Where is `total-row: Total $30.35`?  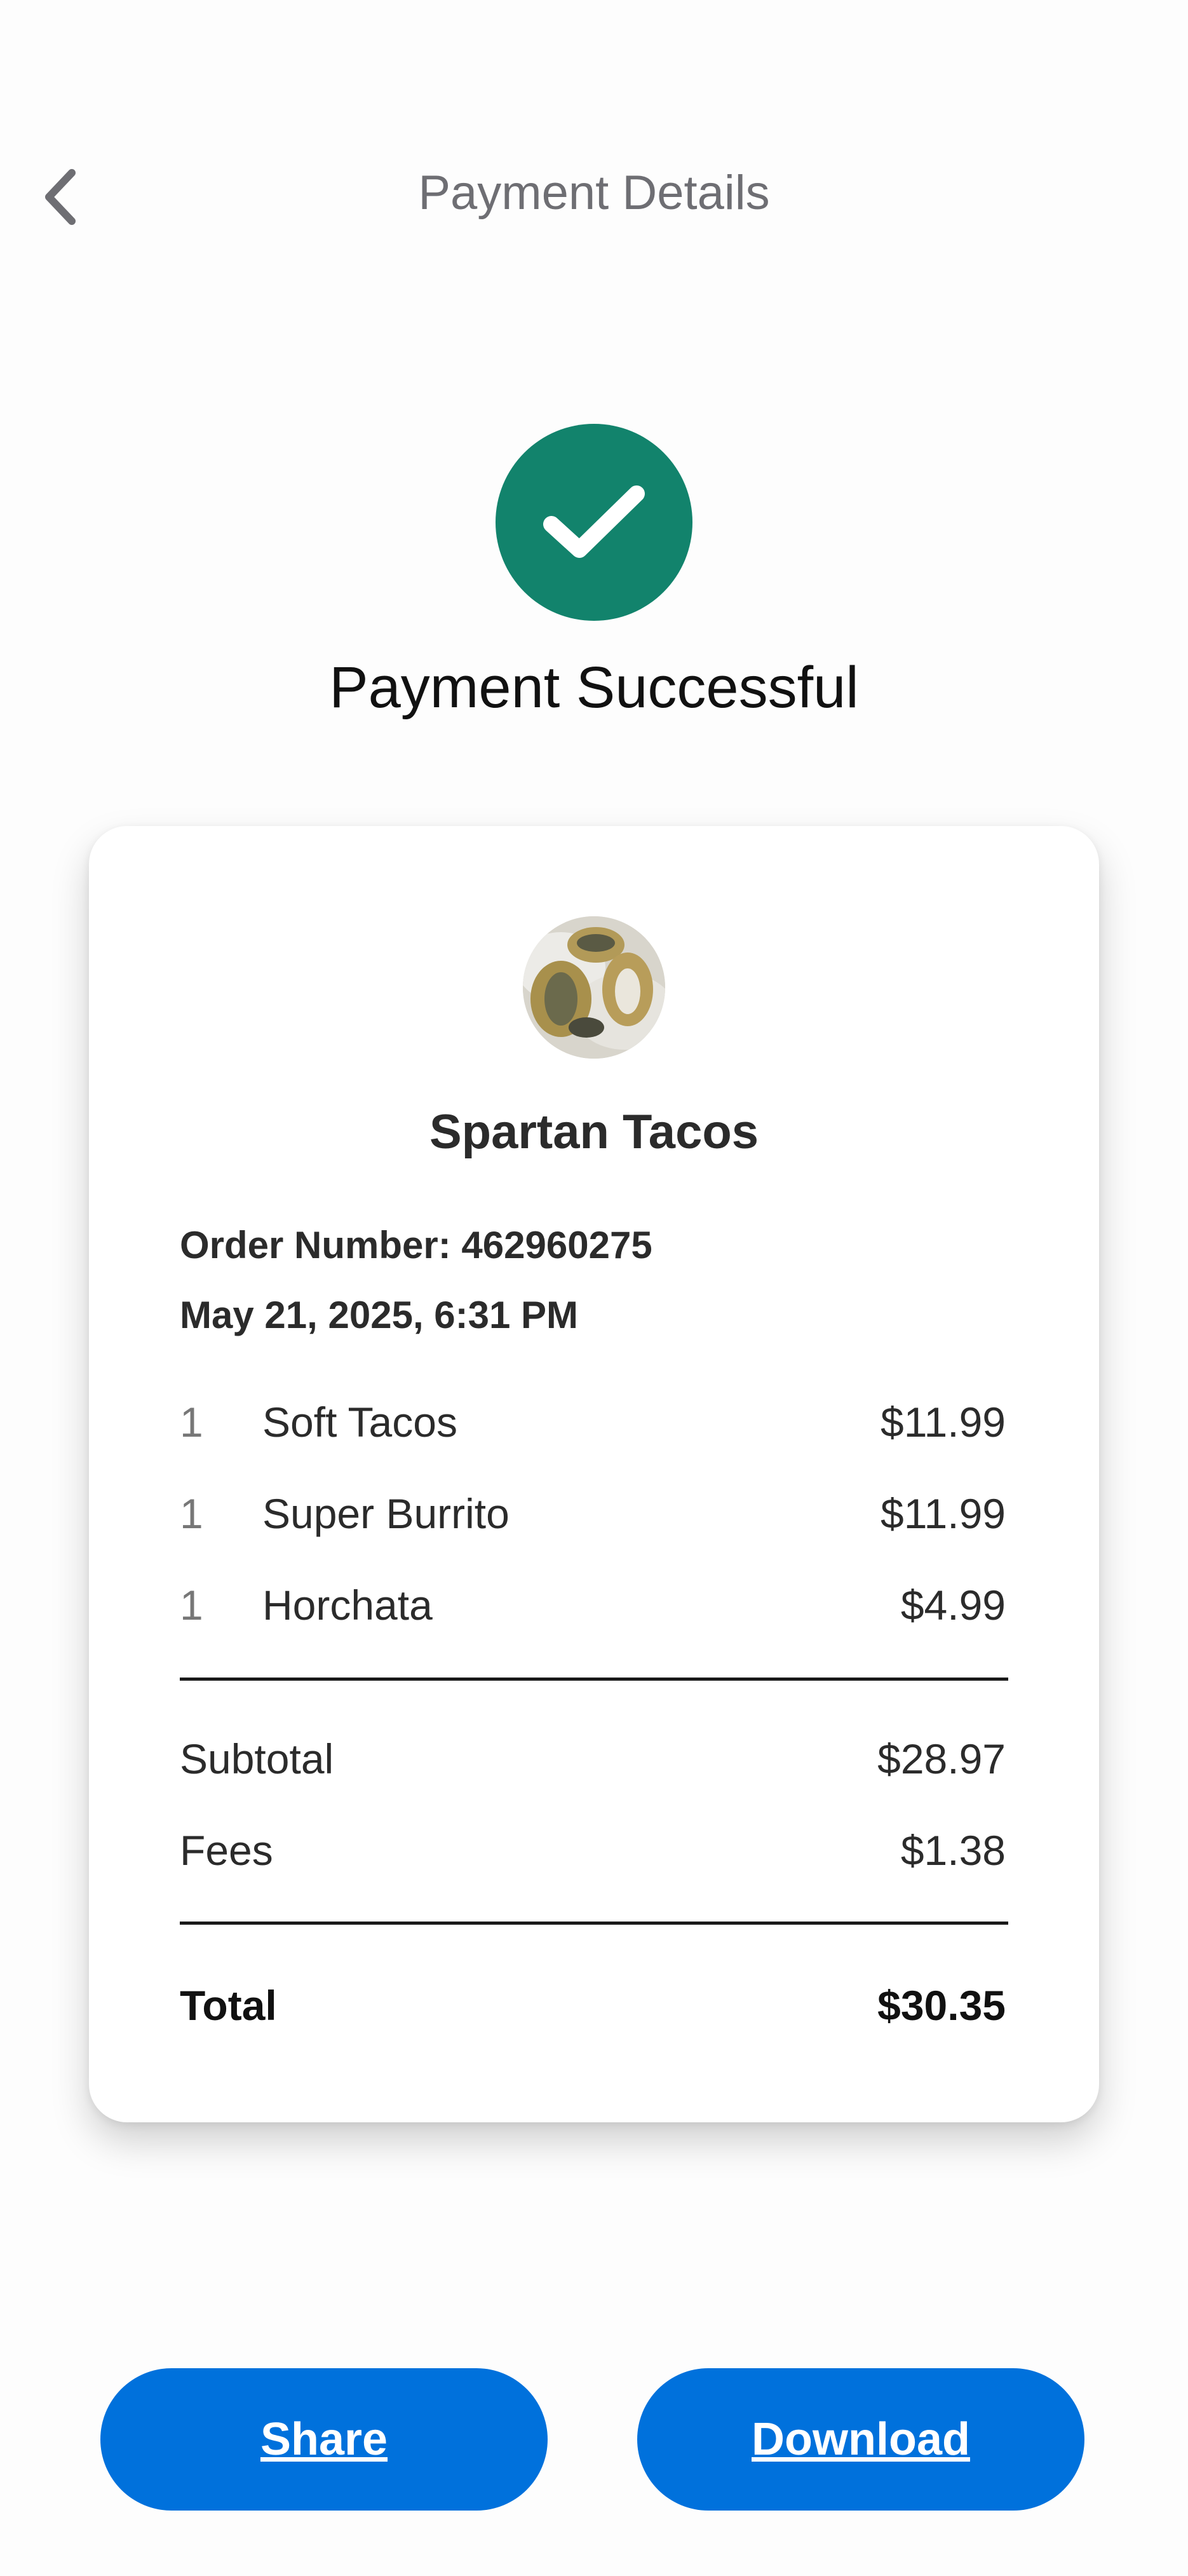 total-row: Total $30.35 is located at coordinates (593, 2006).